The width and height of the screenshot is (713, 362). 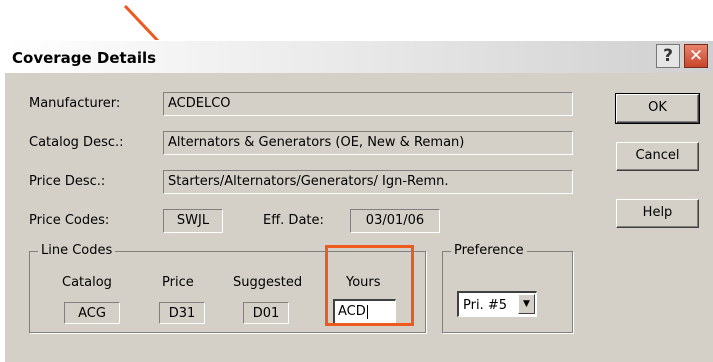 What do you see at coordinates (489, 250) in the screenshot?
I see `preference-legend: Preference` at bounding box center [489, 250].